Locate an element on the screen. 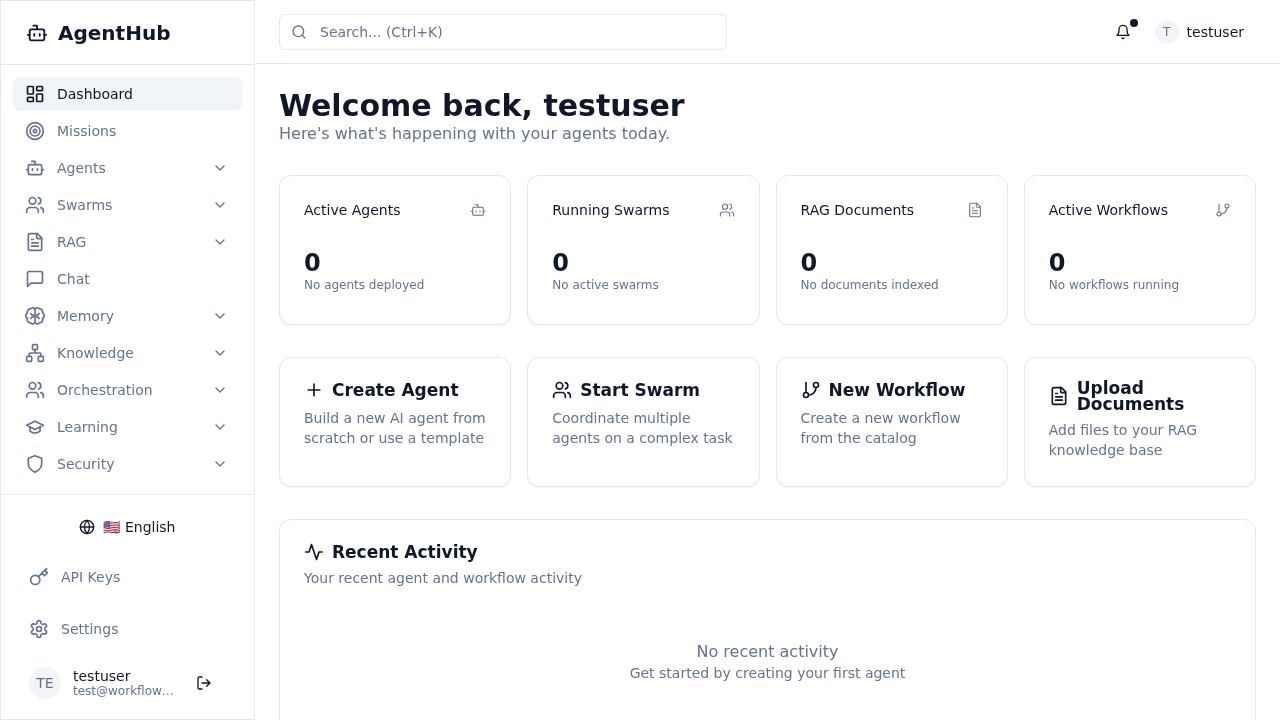 The width and height of the screenshot is (1280, 720). action-card: Upload Documents Add files to your RAG knowledge base is located at coordinates (1139, 422).